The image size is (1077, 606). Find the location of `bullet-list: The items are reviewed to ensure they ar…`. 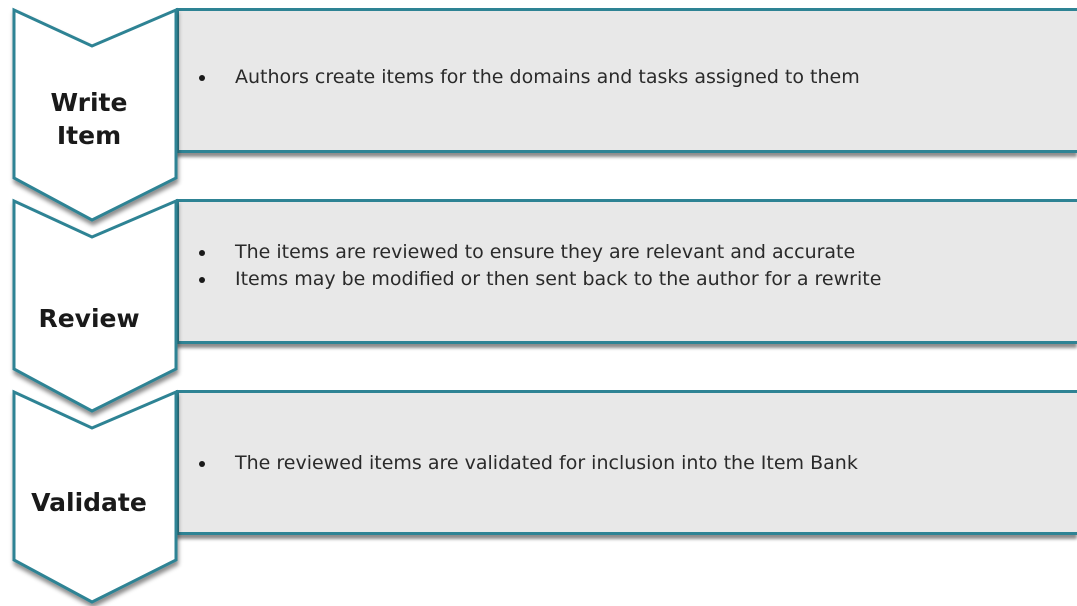

bullet-list: The items are reviewed to ensure they ar… is located at coordinates (535, 266).